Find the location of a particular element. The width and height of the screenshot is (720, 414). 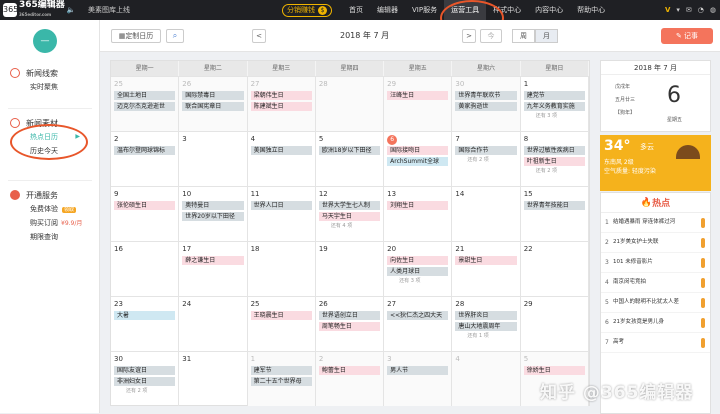

earn-money-button: 分销赚钱 $ is located at coordinates (307, 10).